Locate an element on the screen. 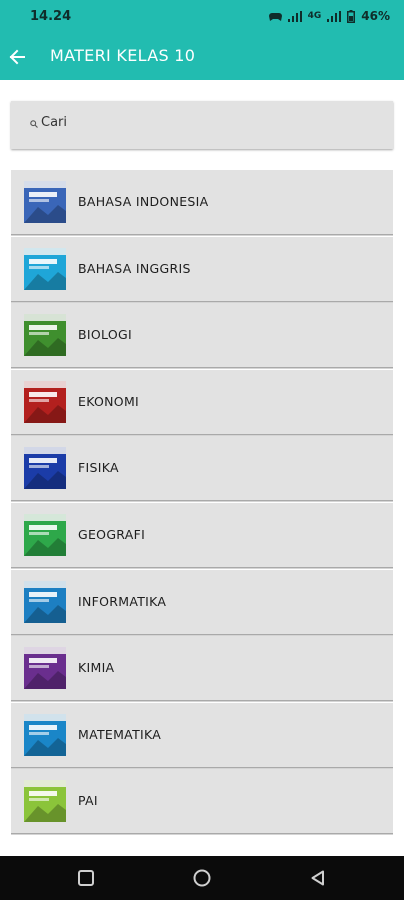 The height and width of the screenshot is (900, 404). list-item: MATEMATIKA is located at coordinates (202, 734).